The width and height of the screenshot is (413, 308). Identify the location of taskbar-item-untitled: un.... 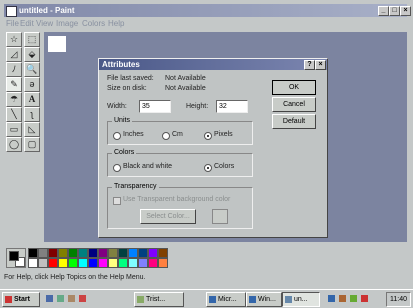
(301, 299).